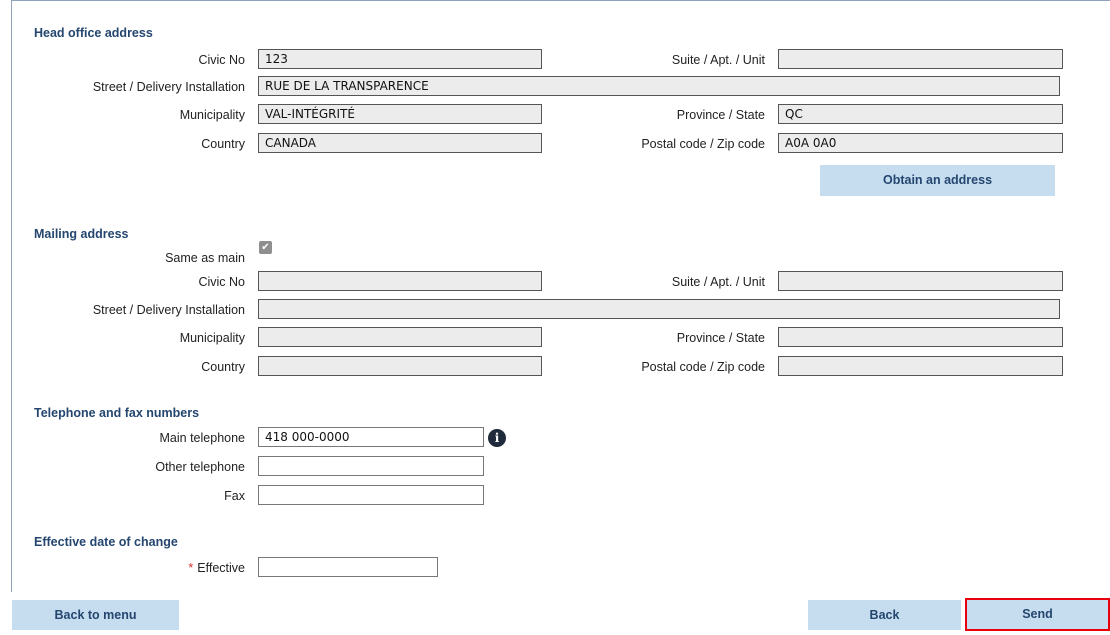 This screenshot has height=635, width=1110. What do you see at coordinates (920, 366) in the screenshot?
I see `mailing-postal-field` at bounding box center [920, 366].